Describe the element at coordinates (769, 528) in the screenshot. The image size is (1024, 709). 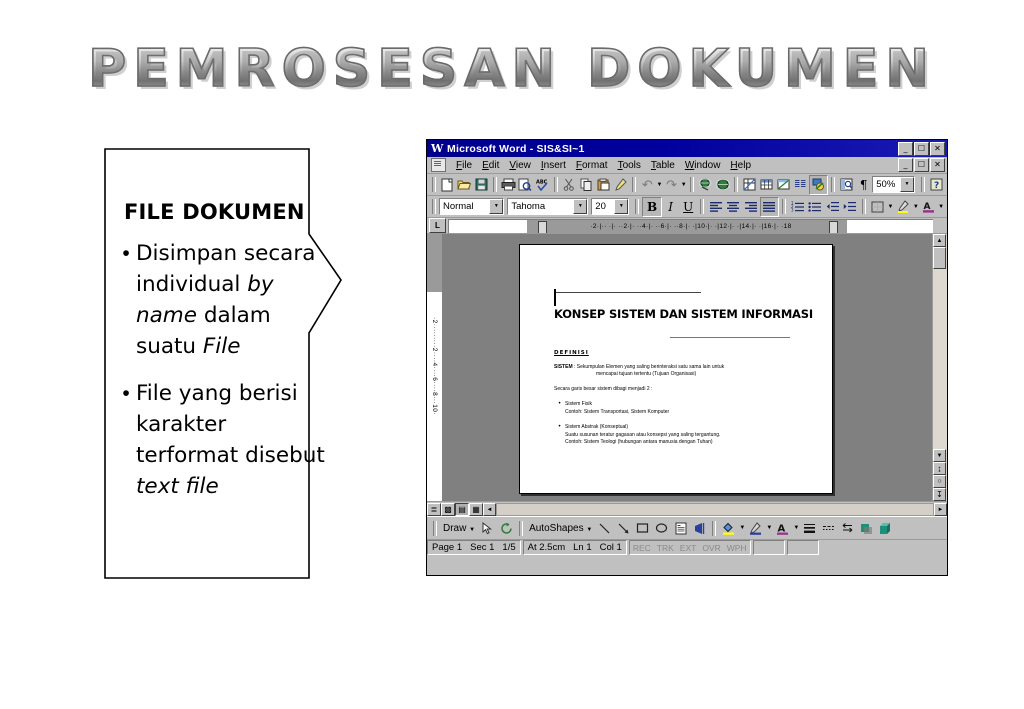
I see `line-color-dropdown-icon: ▼` at that location.